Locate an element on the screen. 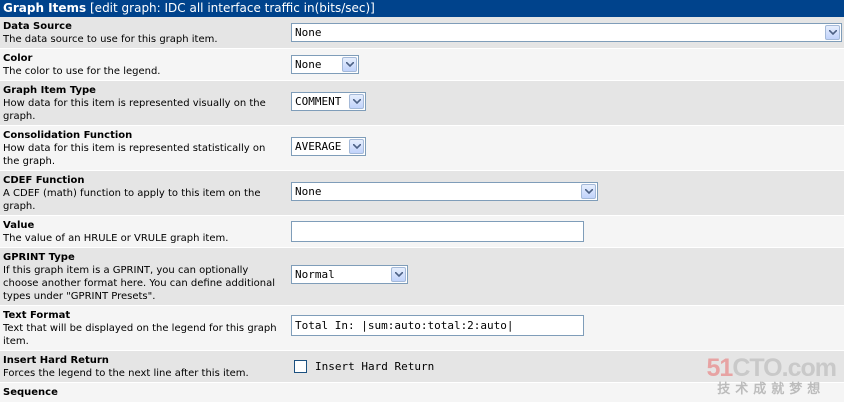  insert-hard-return-checkbox is located at coordinates (300, 366).